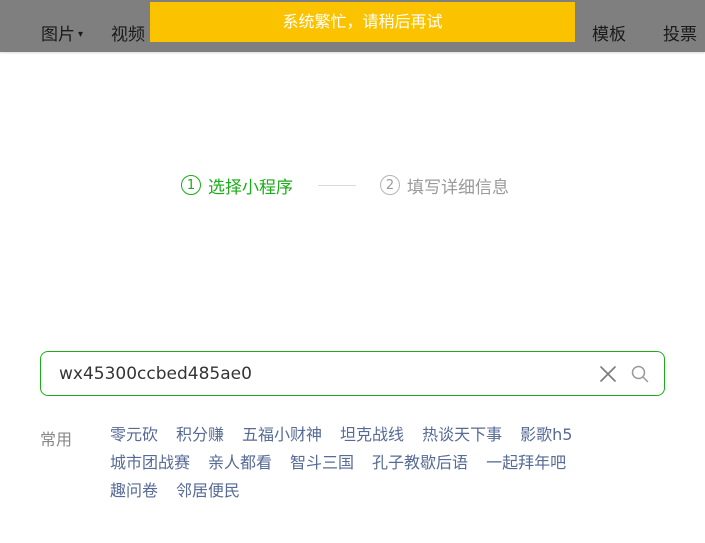 Image resolution: width=705 pixels, height=543 pixels. Describe the element at coordinates (58, 35) in the screenshot. I see `toolbar-item-label: 图片` at that location.